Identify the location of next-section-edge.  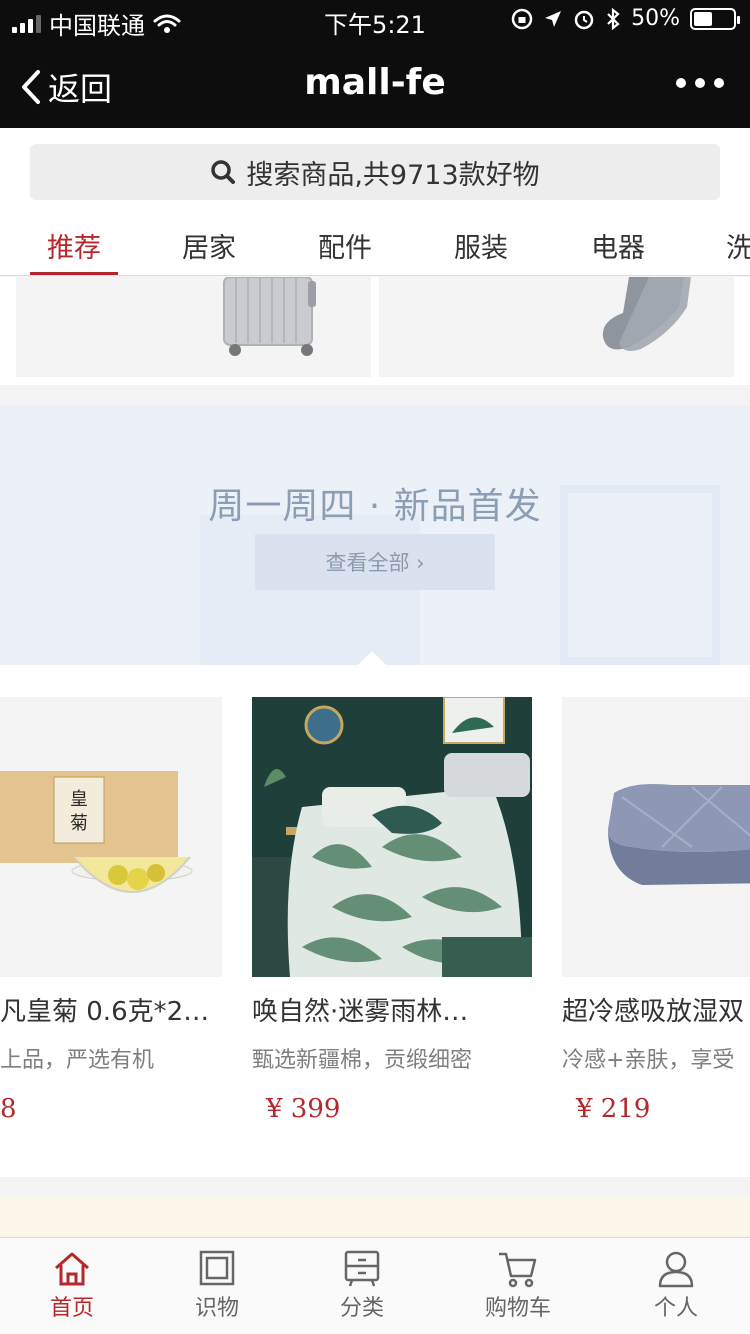
(375, 1217).